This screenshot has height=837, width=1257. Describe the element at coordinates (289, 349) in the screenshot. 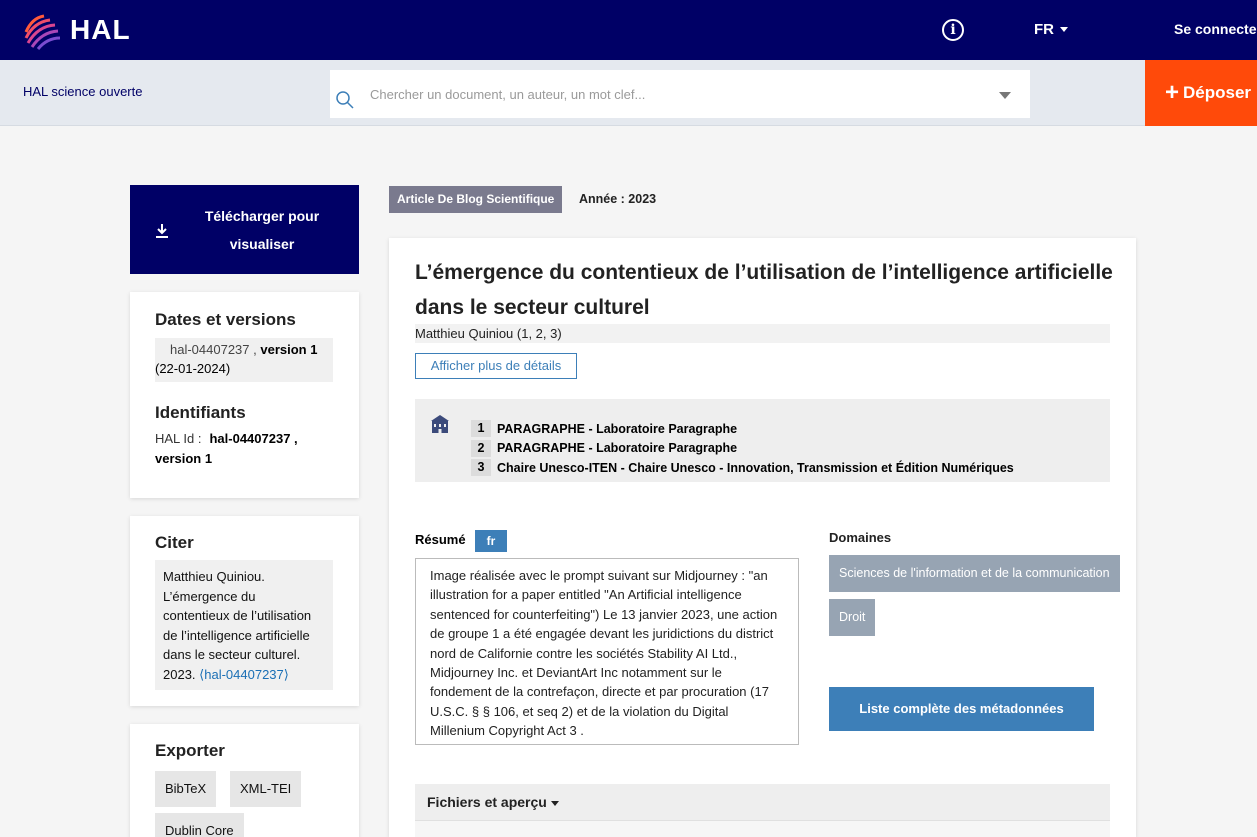

I see `version-number: version 1` at that location.